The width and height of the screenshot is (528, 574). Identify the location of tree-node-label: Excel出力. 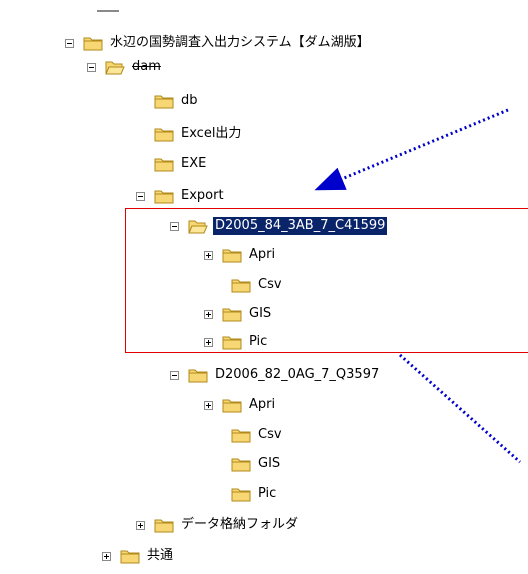
(211, 133).